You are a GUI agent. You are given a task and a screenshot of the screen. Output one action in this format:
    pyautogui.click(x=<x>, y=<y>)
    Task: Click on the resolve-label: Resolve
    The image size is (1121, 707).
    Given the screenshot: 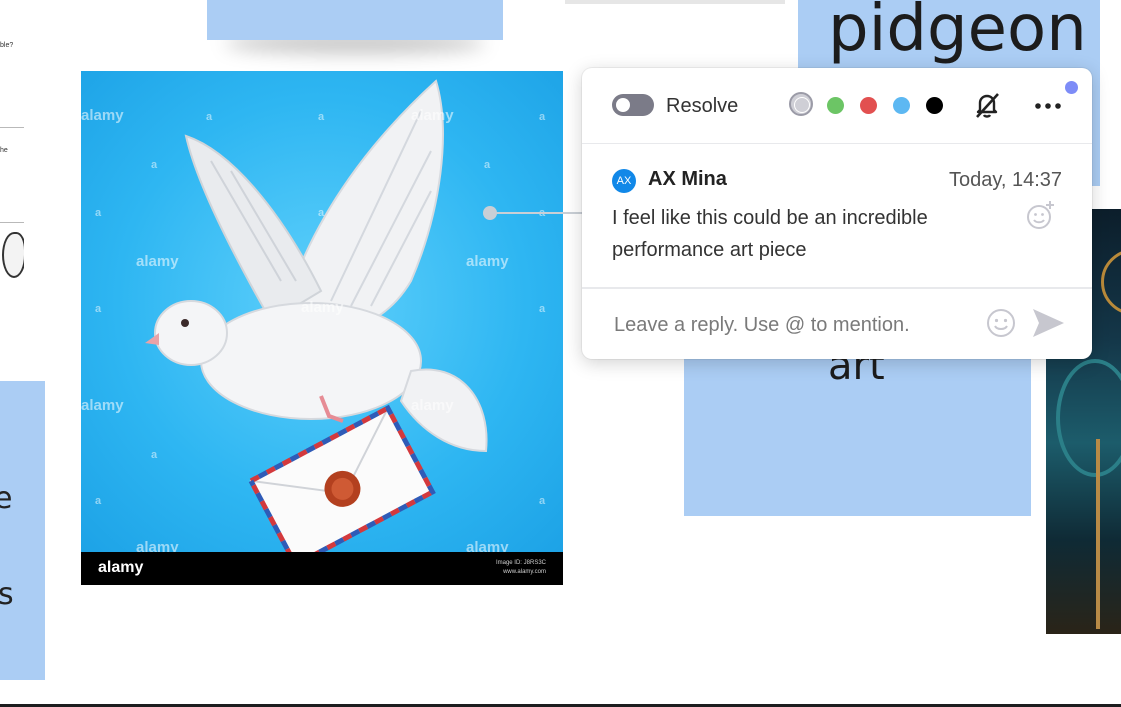 What is the action you would take?
    pyautogui.click(x=702, y=106)
    